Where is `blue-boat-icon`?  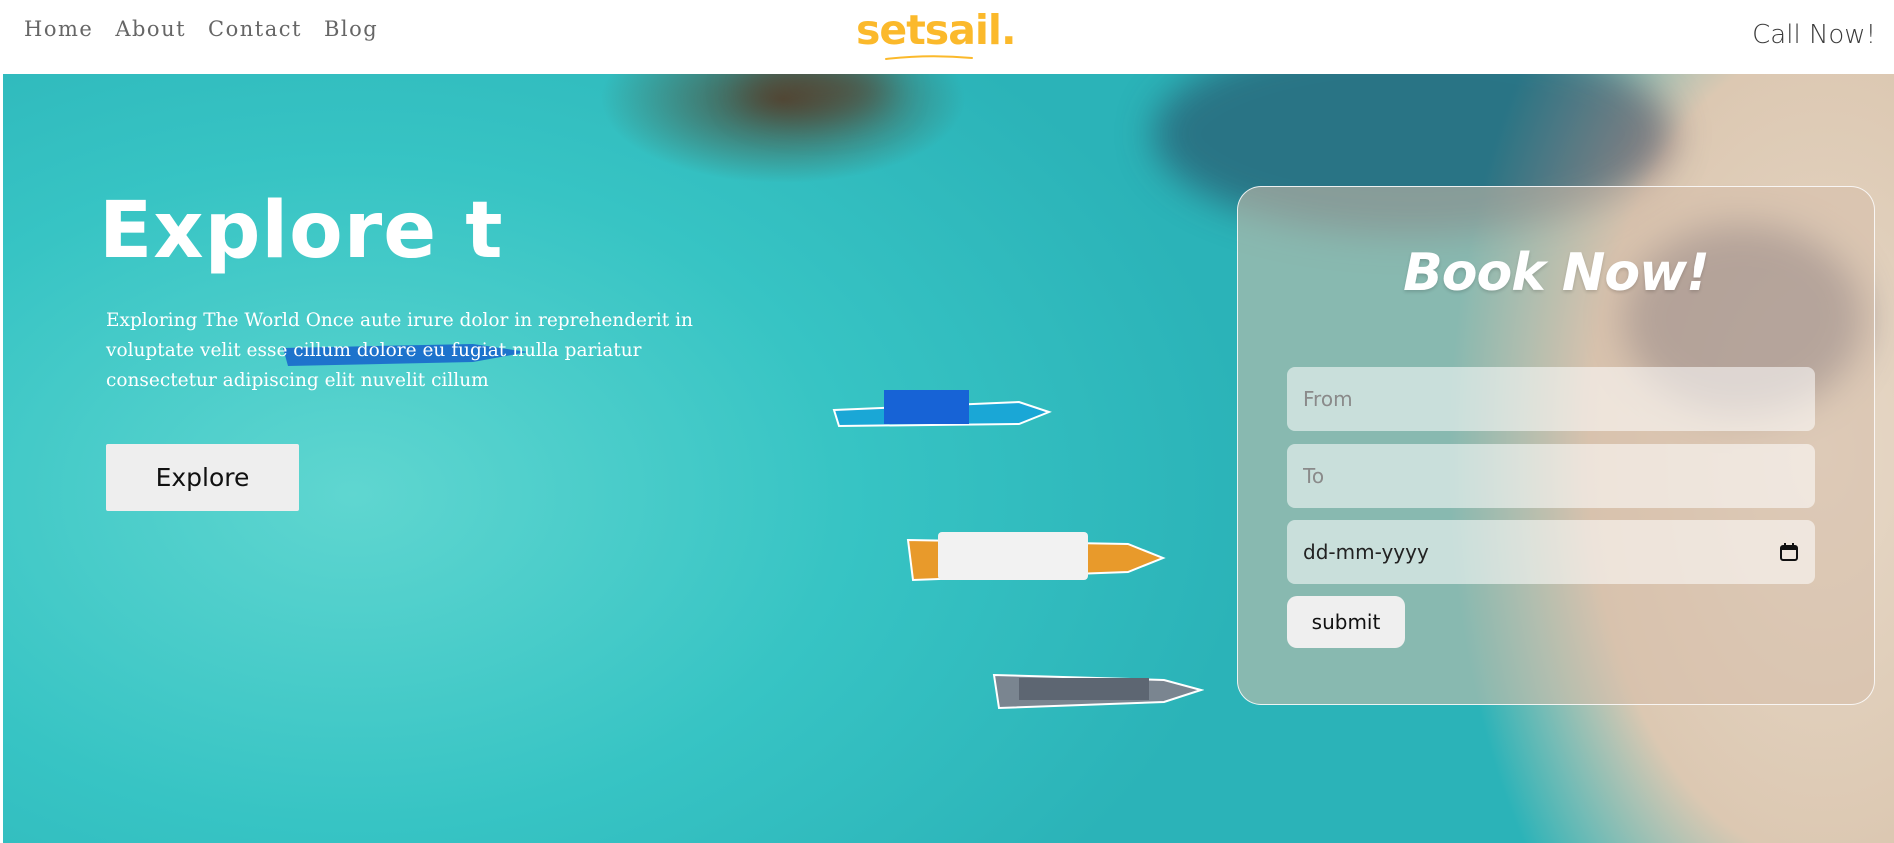
blue-boat-icon is located at coordinates (942, 409).